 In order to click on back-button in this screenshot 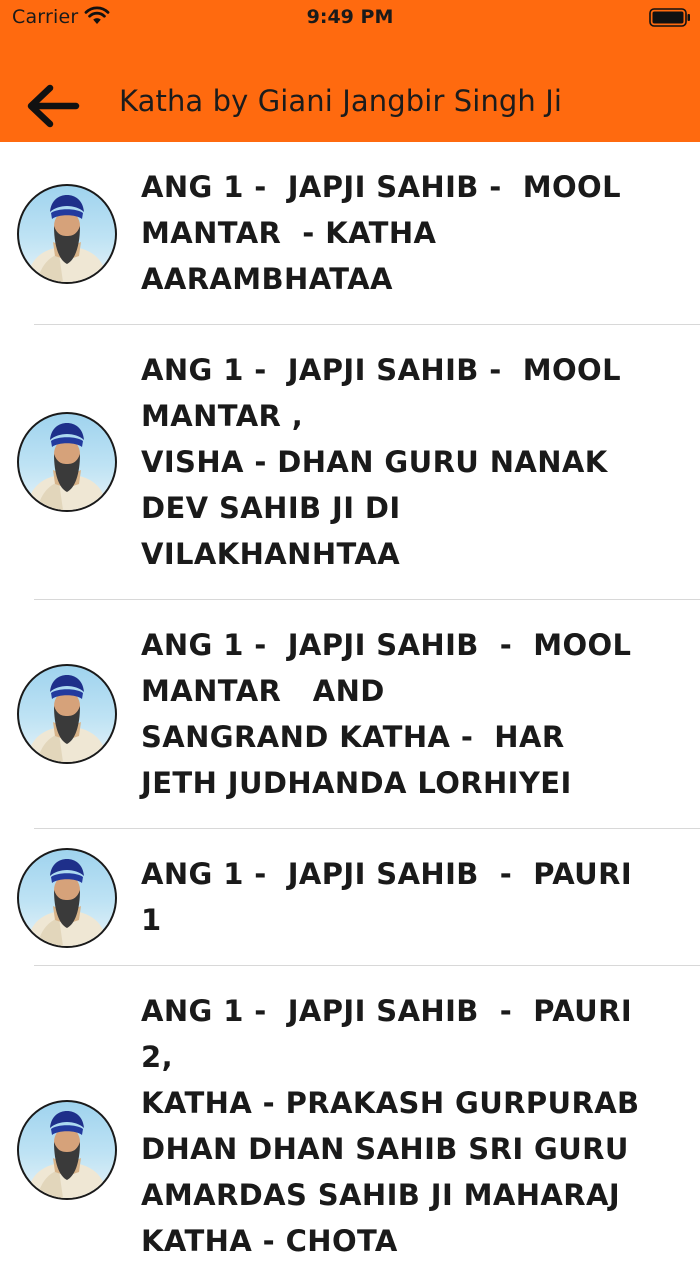, I will do `click(52, 106)`.